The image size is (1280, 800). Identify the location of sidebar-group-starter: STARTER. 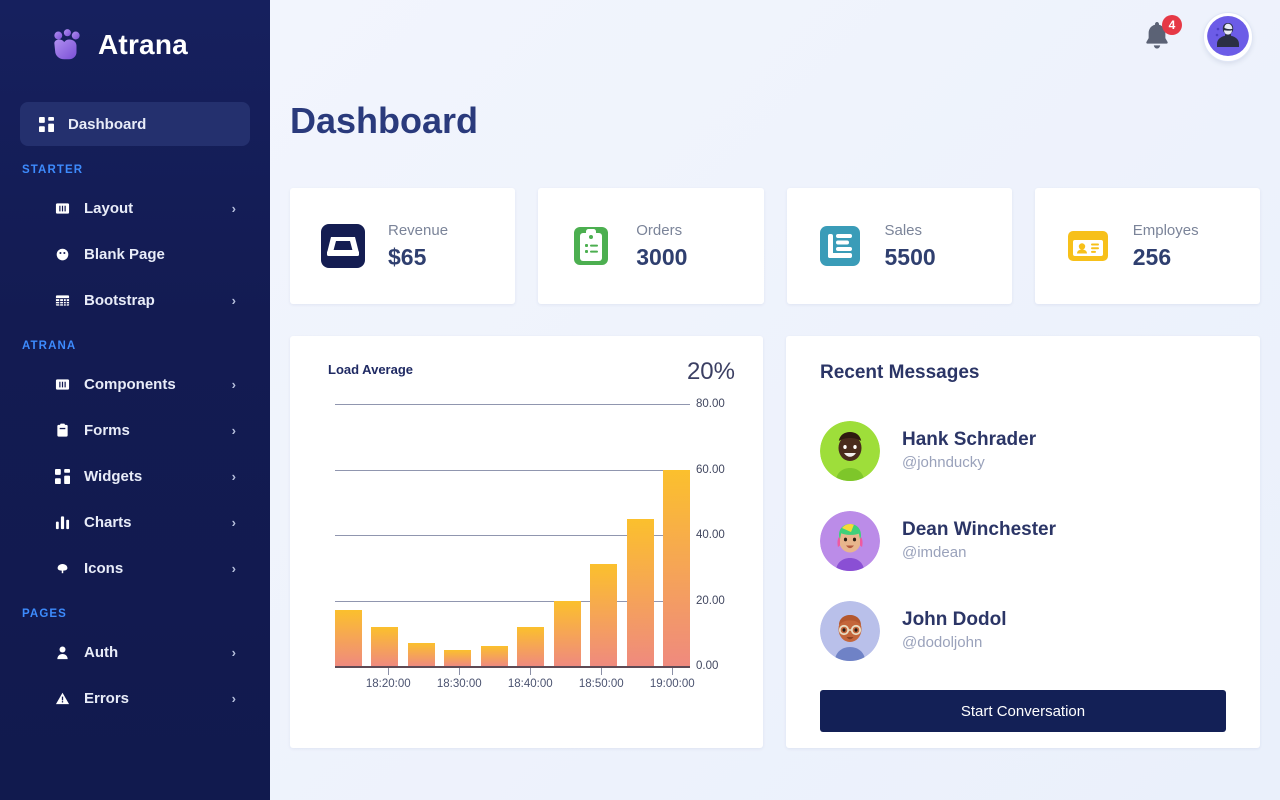
(53, 170).